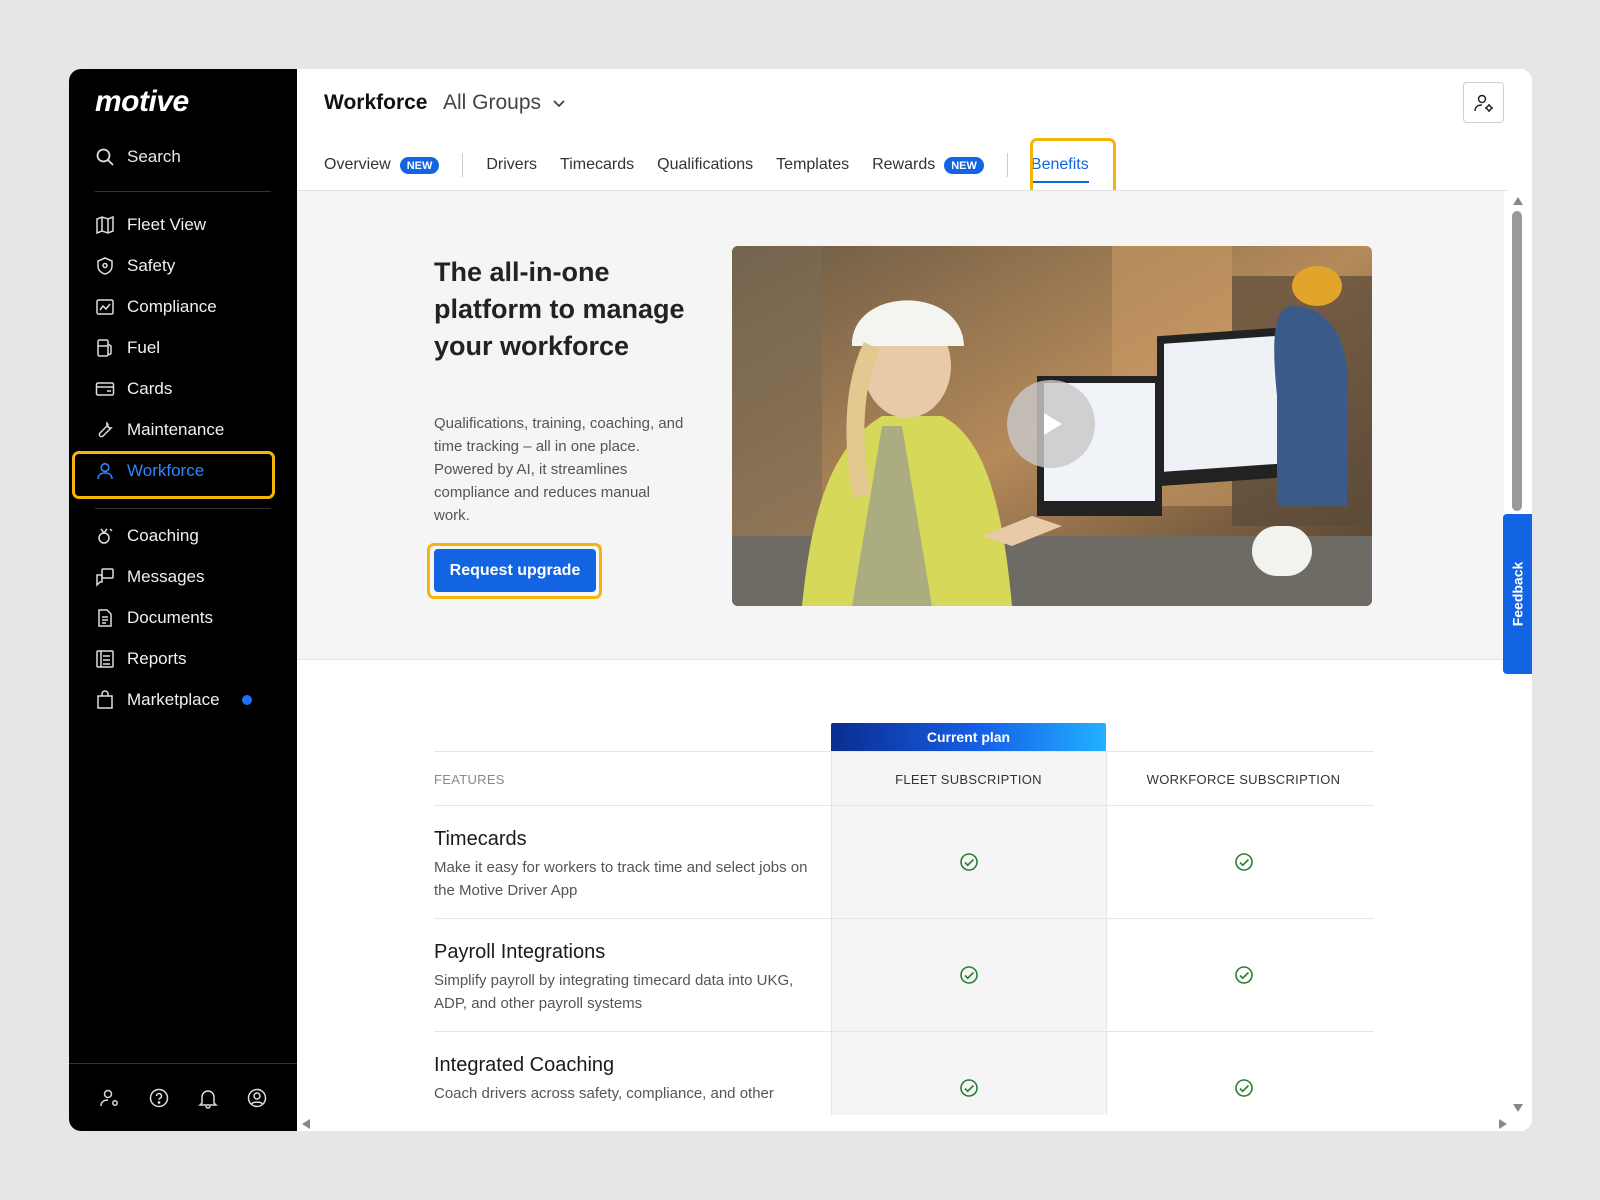 The image size is (1600, 1200). Describe the element at coordinates (172, 306) in the screenshot. I see `sidebar-item-label: Compliance` at that location.